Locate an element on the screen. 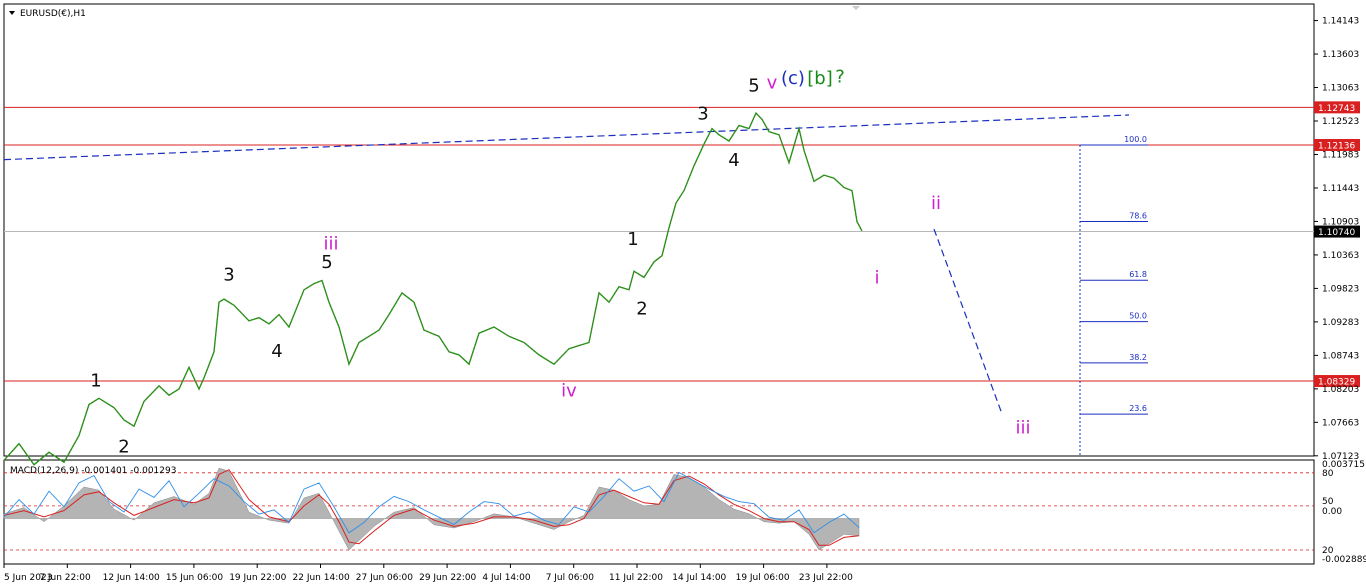  fib-level-label: 100.0 is located at coordinates (1135, 139).